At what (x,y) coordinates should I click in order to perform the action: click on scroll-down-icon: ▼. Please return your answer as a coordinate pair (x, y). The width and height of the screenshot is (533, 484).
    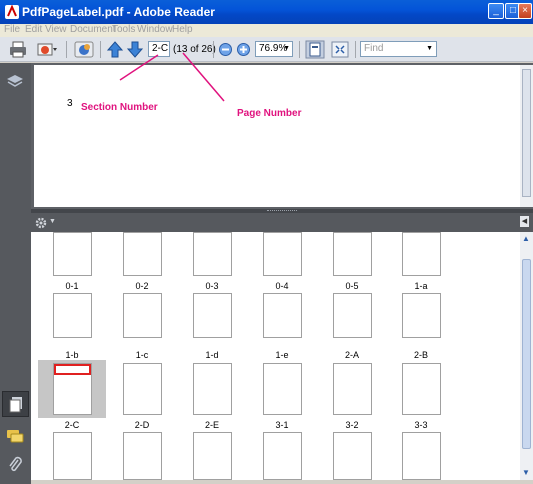
    Looking at the image, I should click on (526, 472).